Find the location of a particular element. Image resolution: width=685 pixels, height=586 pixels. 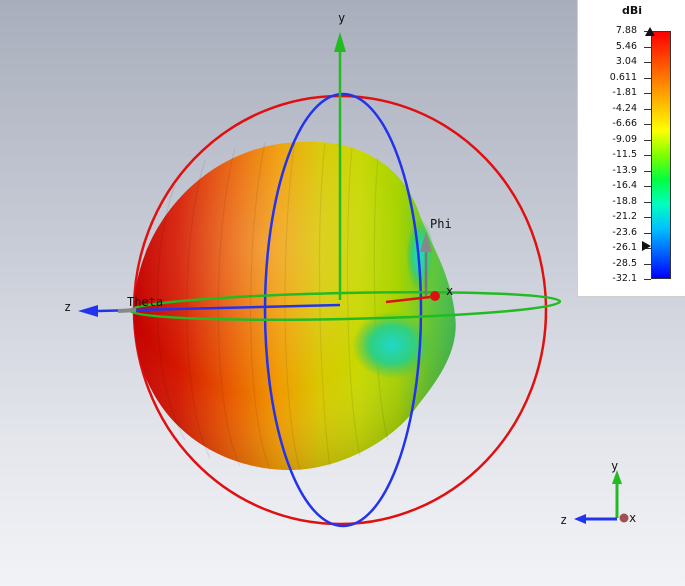

x-axis-tip is located at coordinates (435, 296).